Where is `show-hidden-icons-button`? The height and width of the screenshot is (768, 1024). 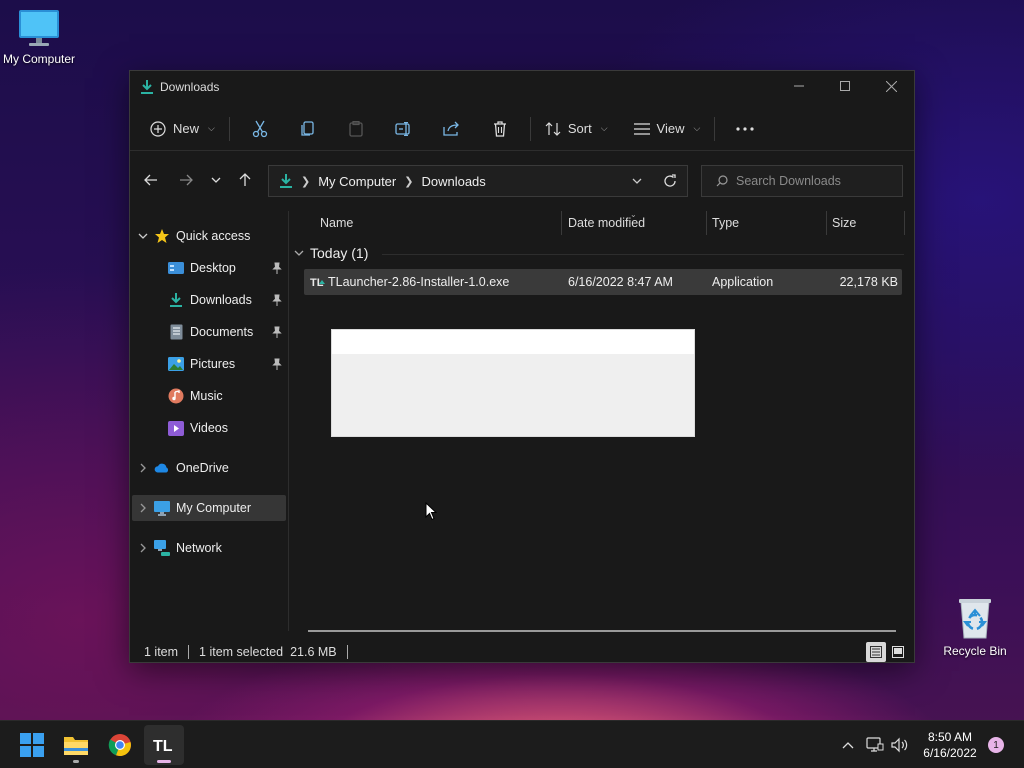 show-hidden-icons-button is located at coordinates (848, 745).